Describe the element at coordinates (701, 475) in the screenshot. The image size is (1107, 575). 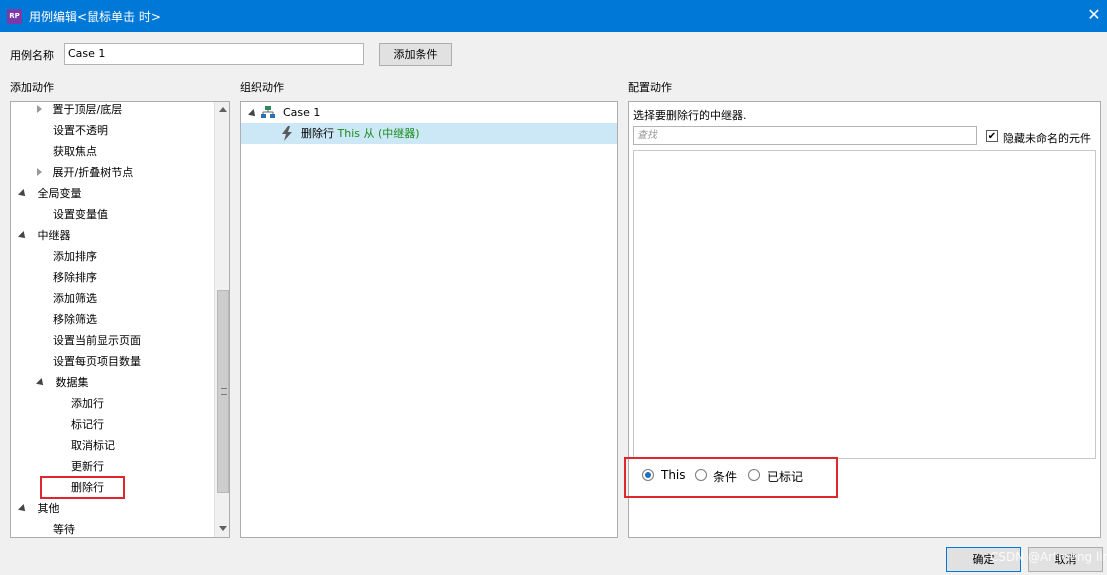
I see `radio-condition` at that location.